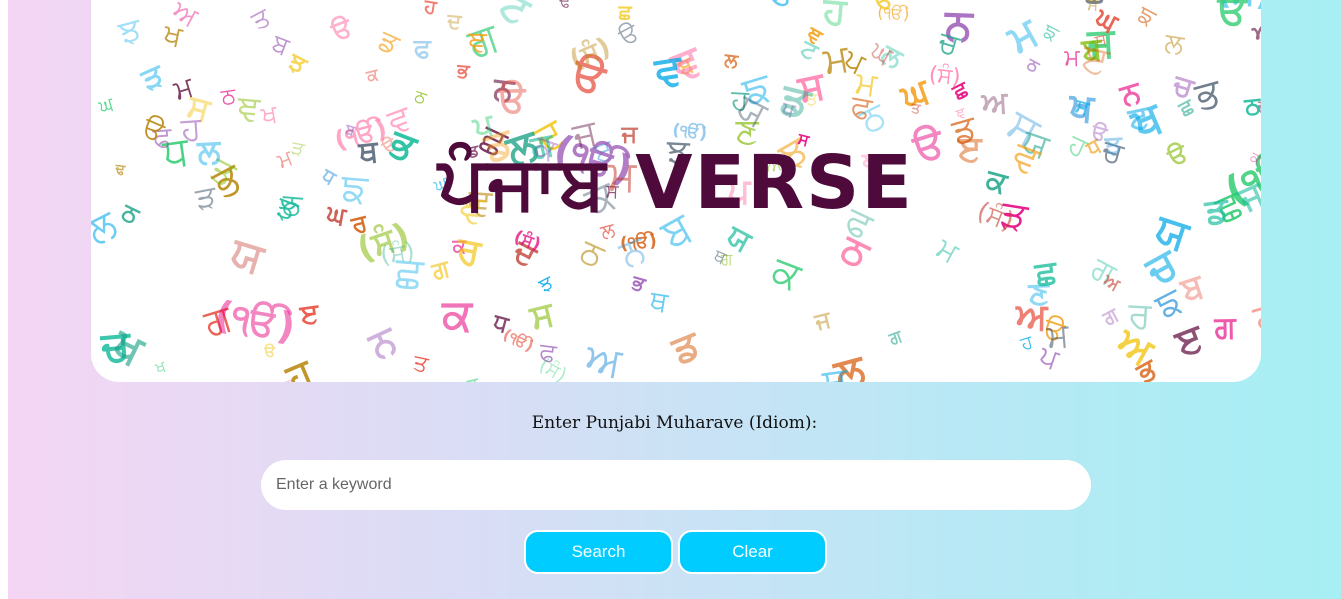  I want to click on decor-letter: ਲ, so click(1174, 43).